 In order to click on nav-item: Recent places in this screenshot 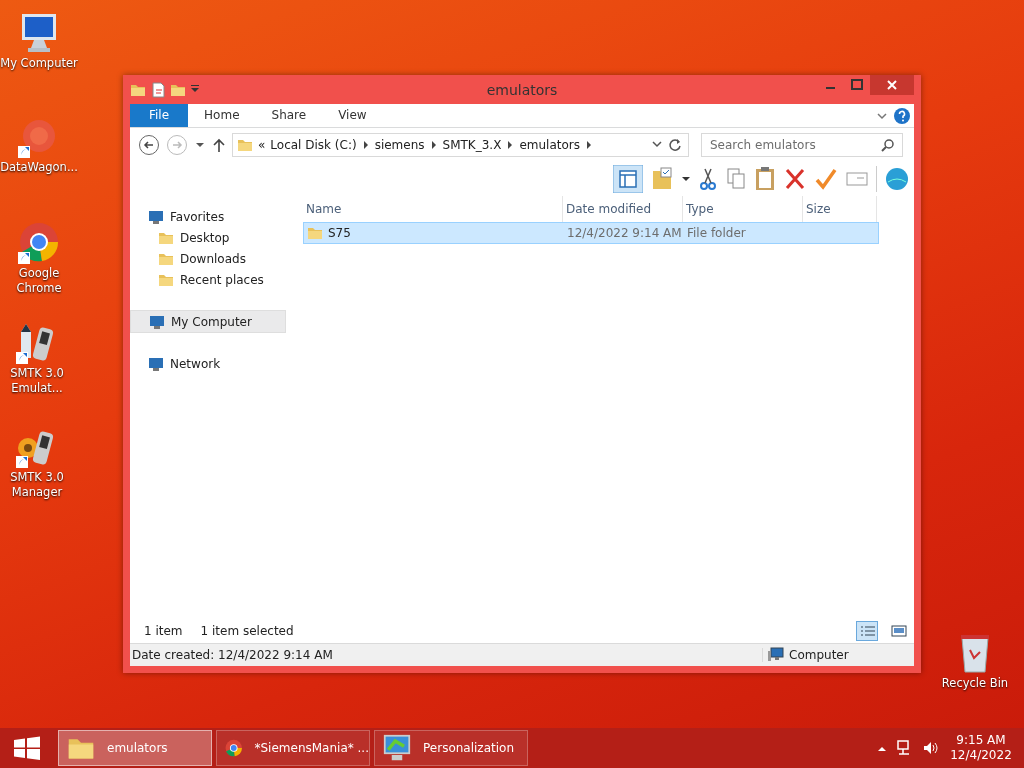, I will do `click(208, 279)`.